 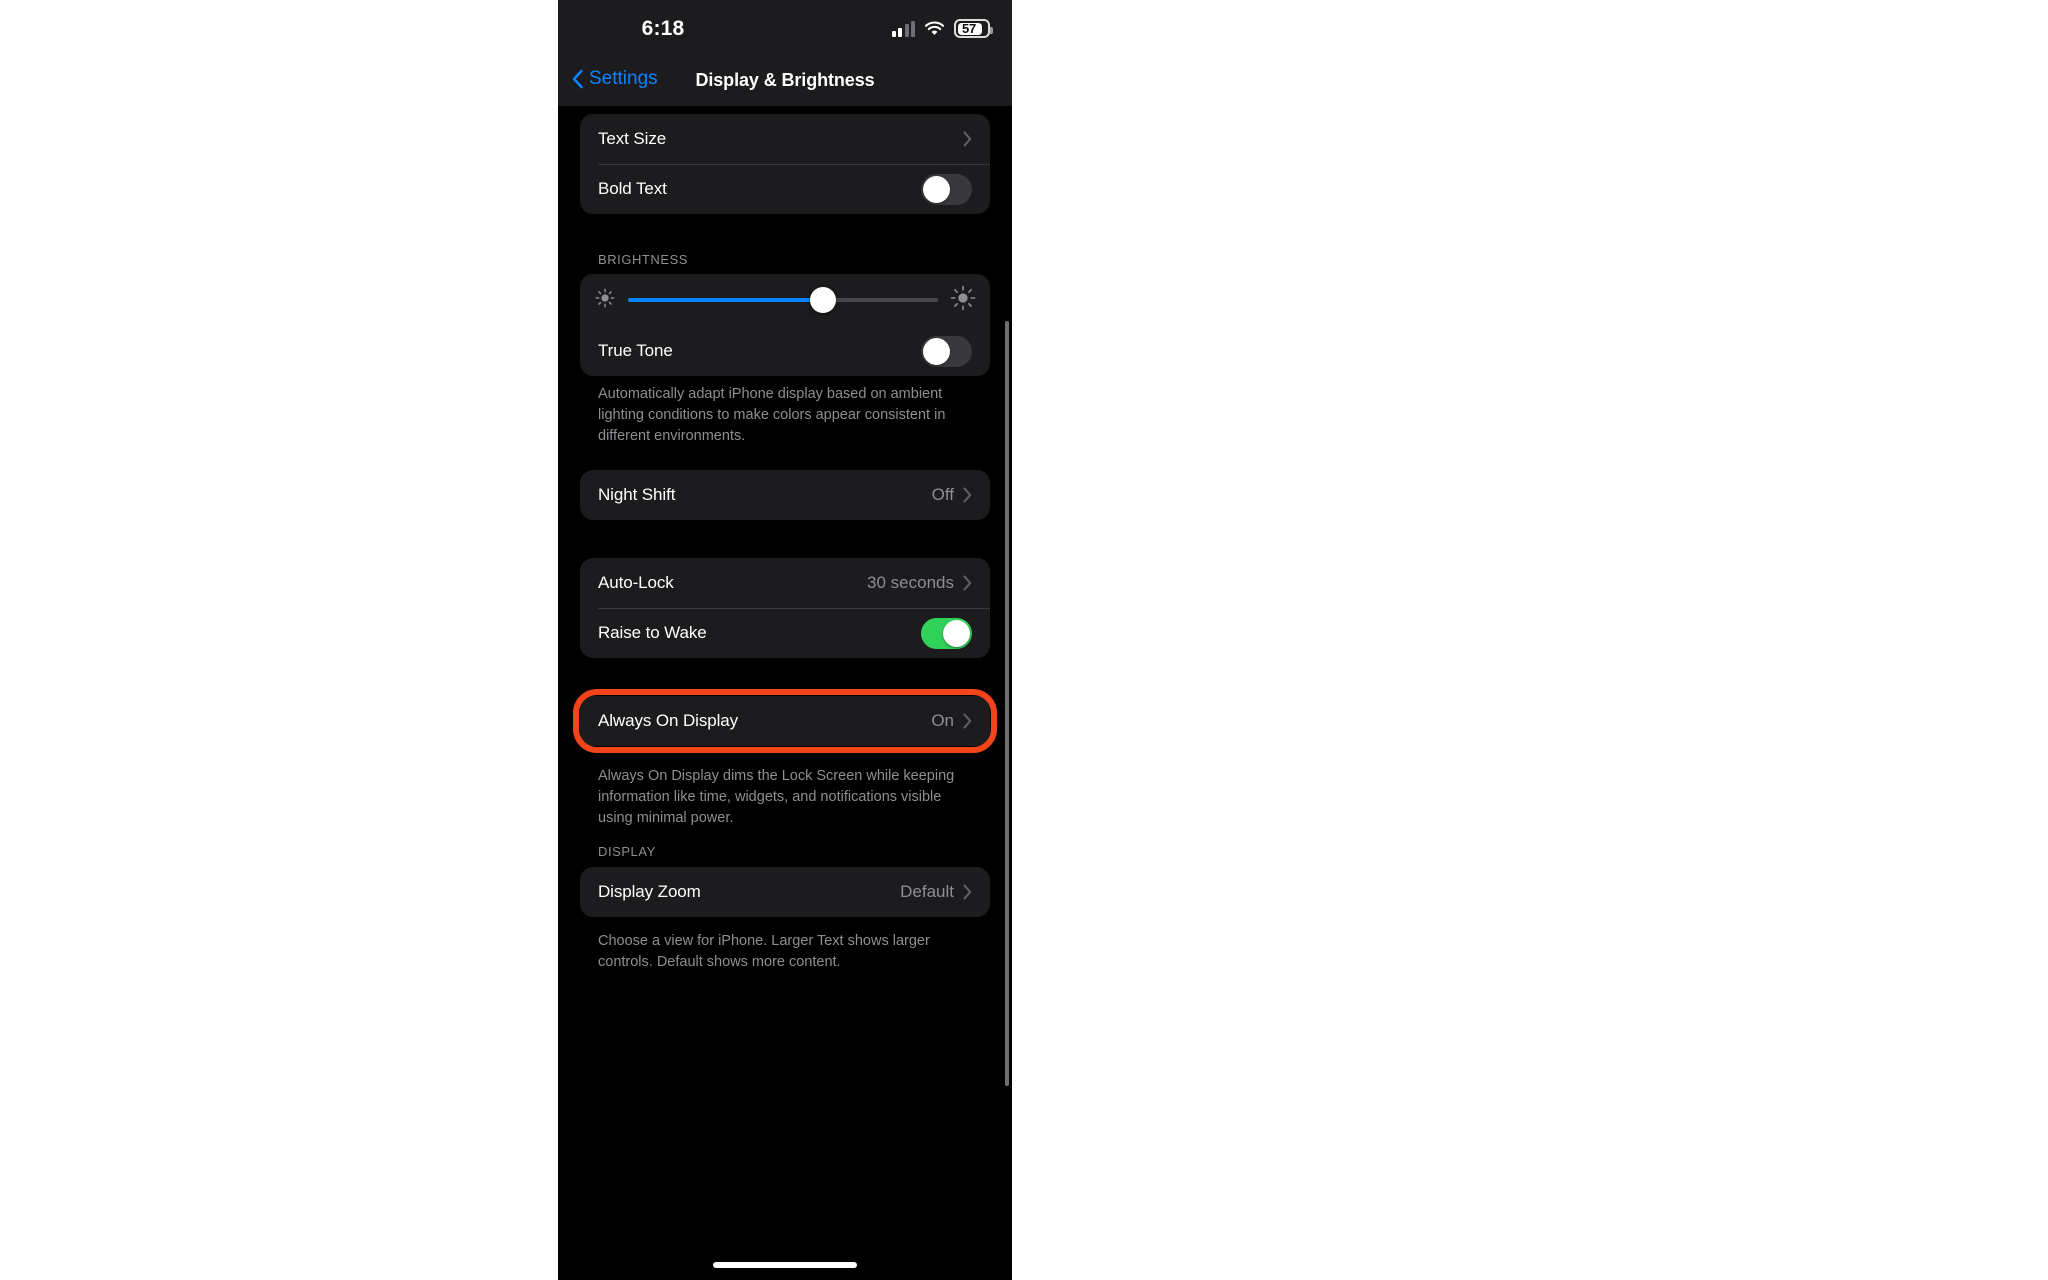 What do you see at coordinates (652, 632) in the screenshot?
I see `row-raise-to-wake-label: Raise to Wake` at bounding box center [652, 632].